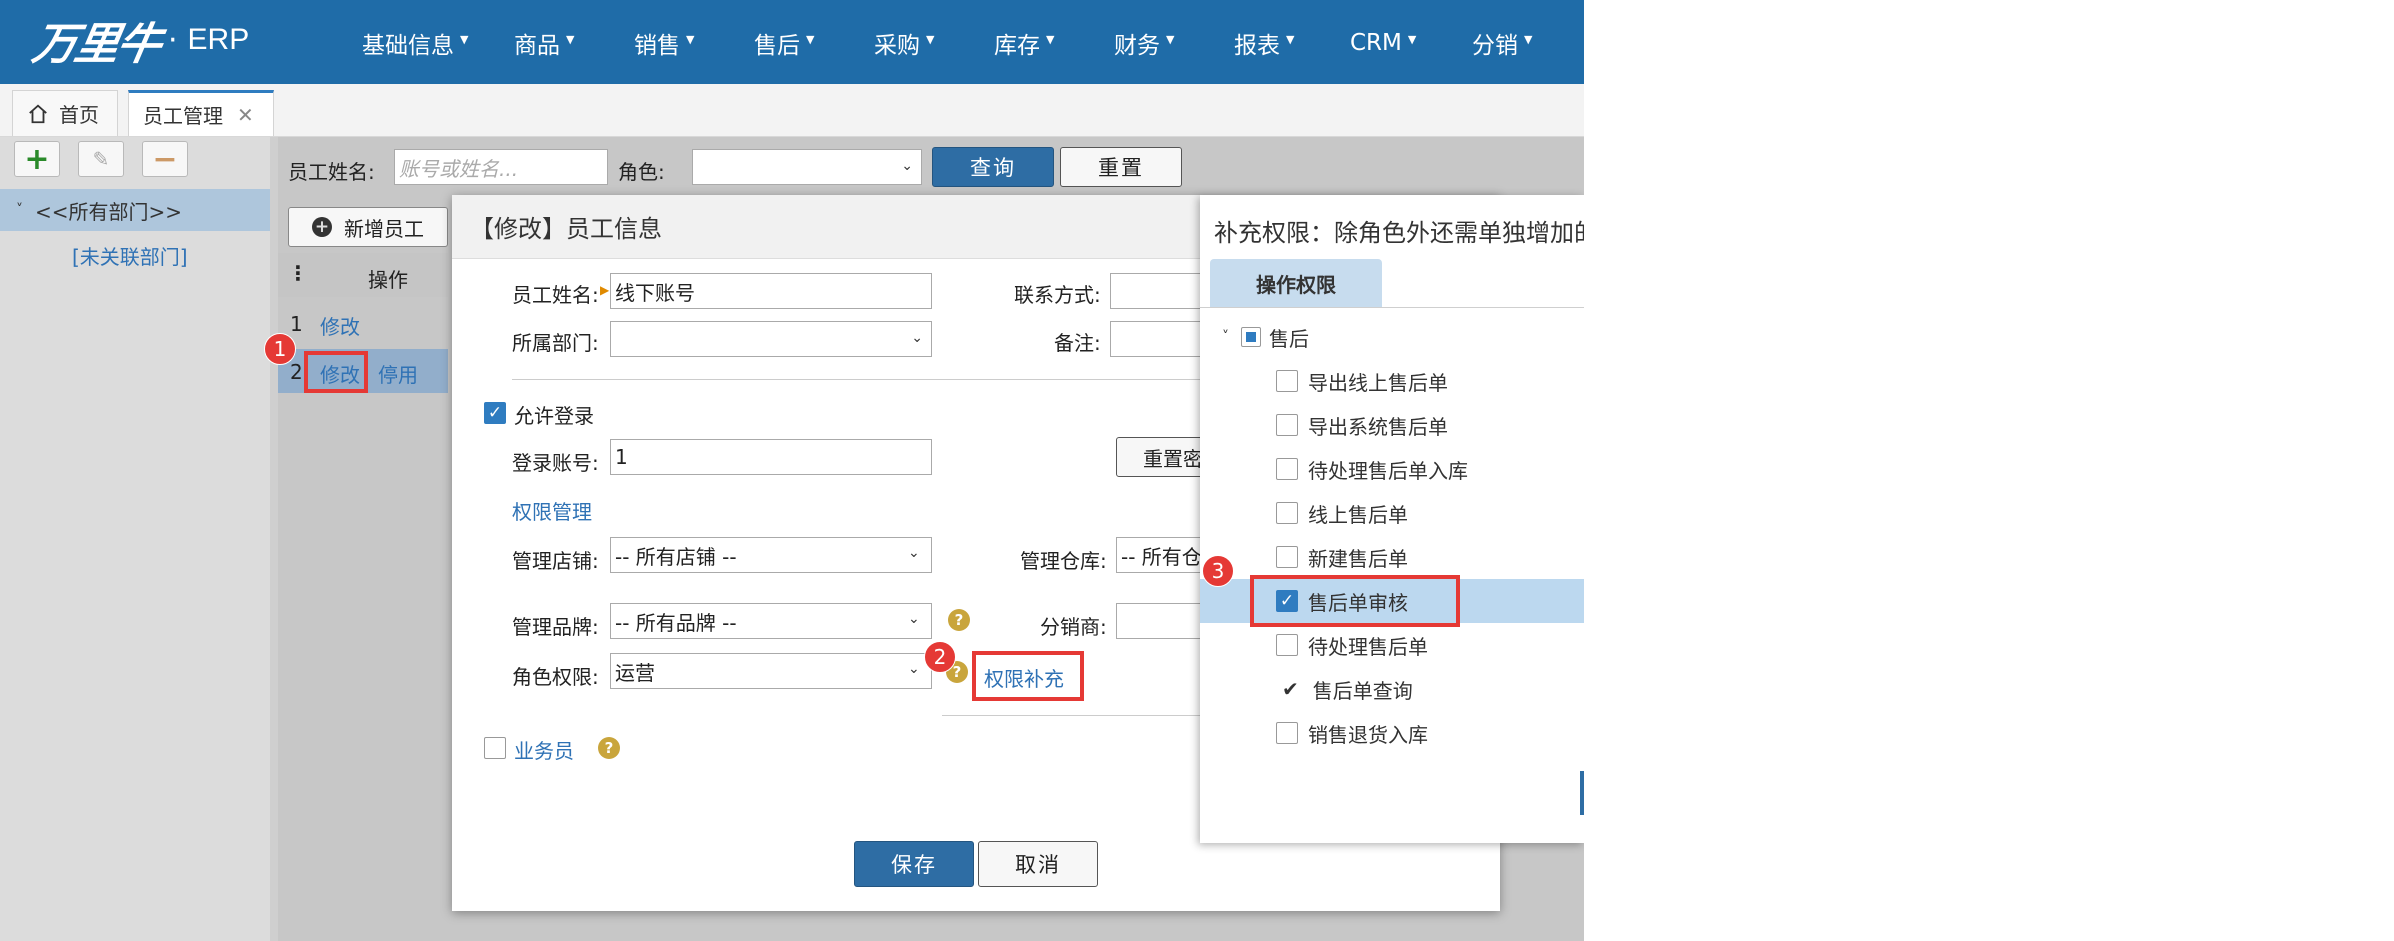  Describe the element at coordinates (914, 864) in the screenshot. I see `save-button: 保存` at that location.